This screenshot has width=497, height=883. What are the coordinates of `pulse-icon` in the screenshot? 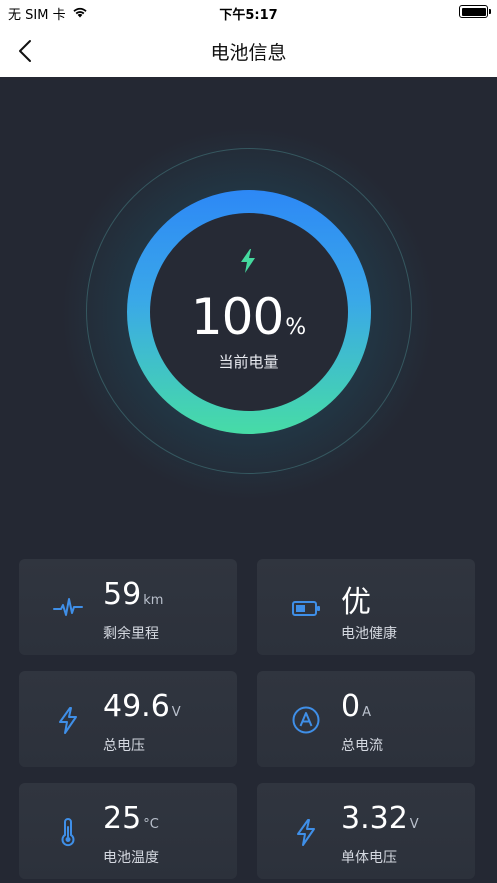 It's located at (68, 608).